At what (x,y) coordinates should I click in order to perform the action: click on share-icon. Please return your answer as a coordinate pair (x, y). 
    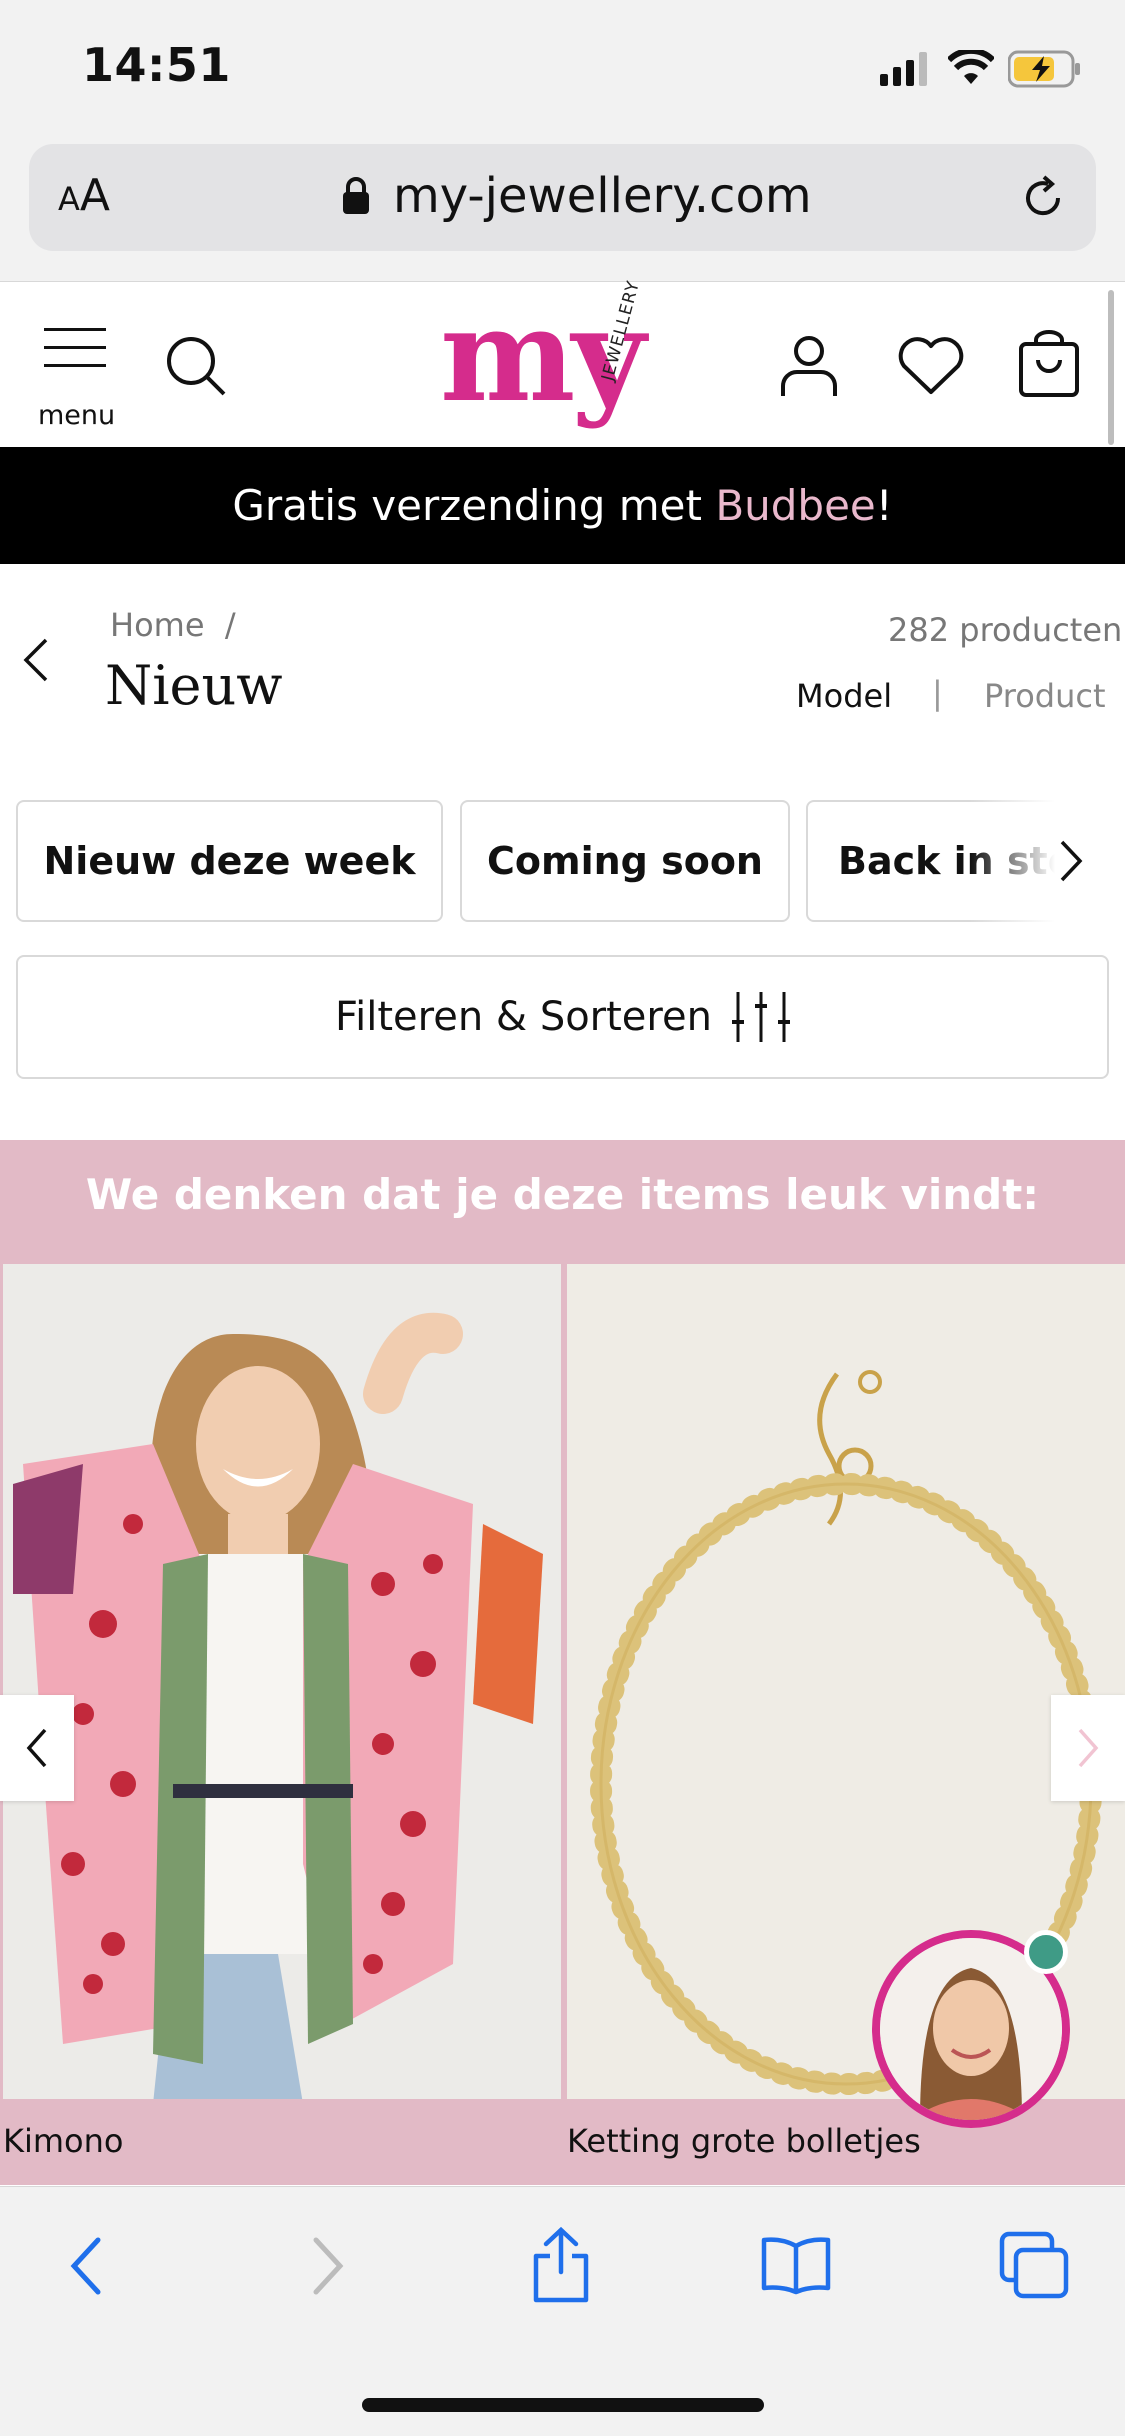
    Looking at the image, I should click on (561, 2265).